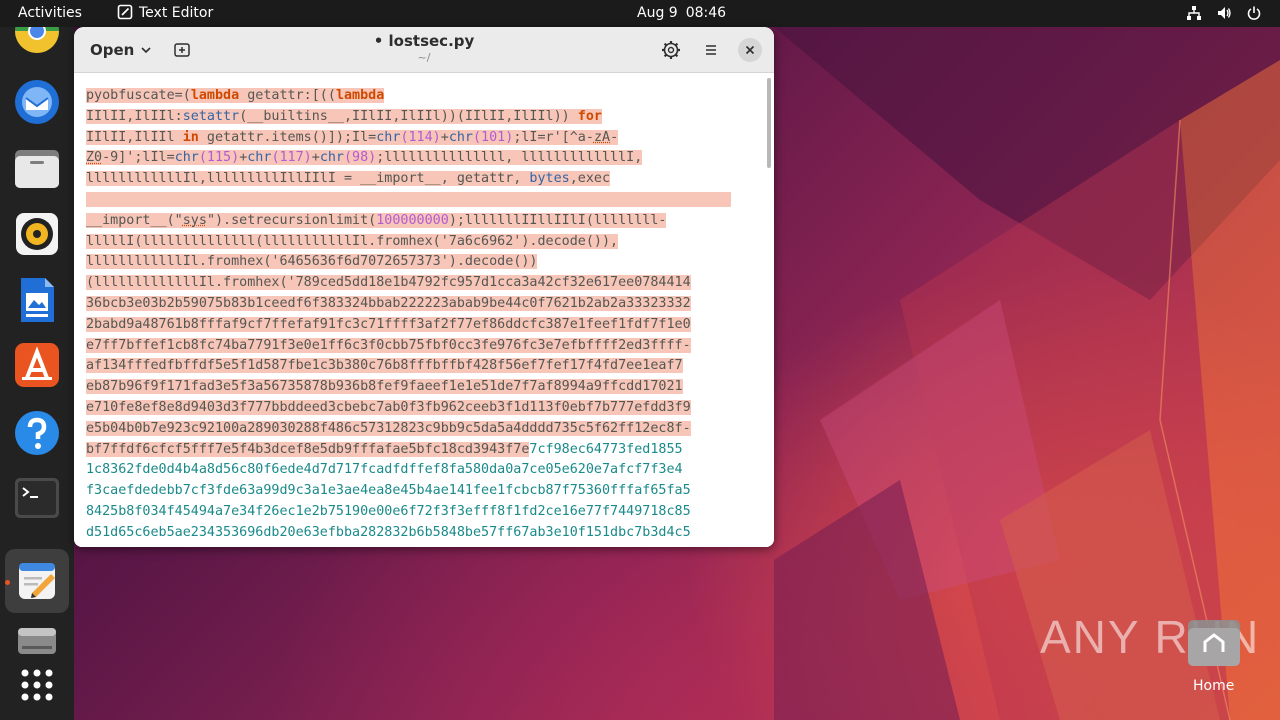 The width and height of the screenshot is (1280, 720). What do you see at coordinates (125, 12) in the screenshot?
I see `text-editor-small-icon` at bounding box center [125, 12].